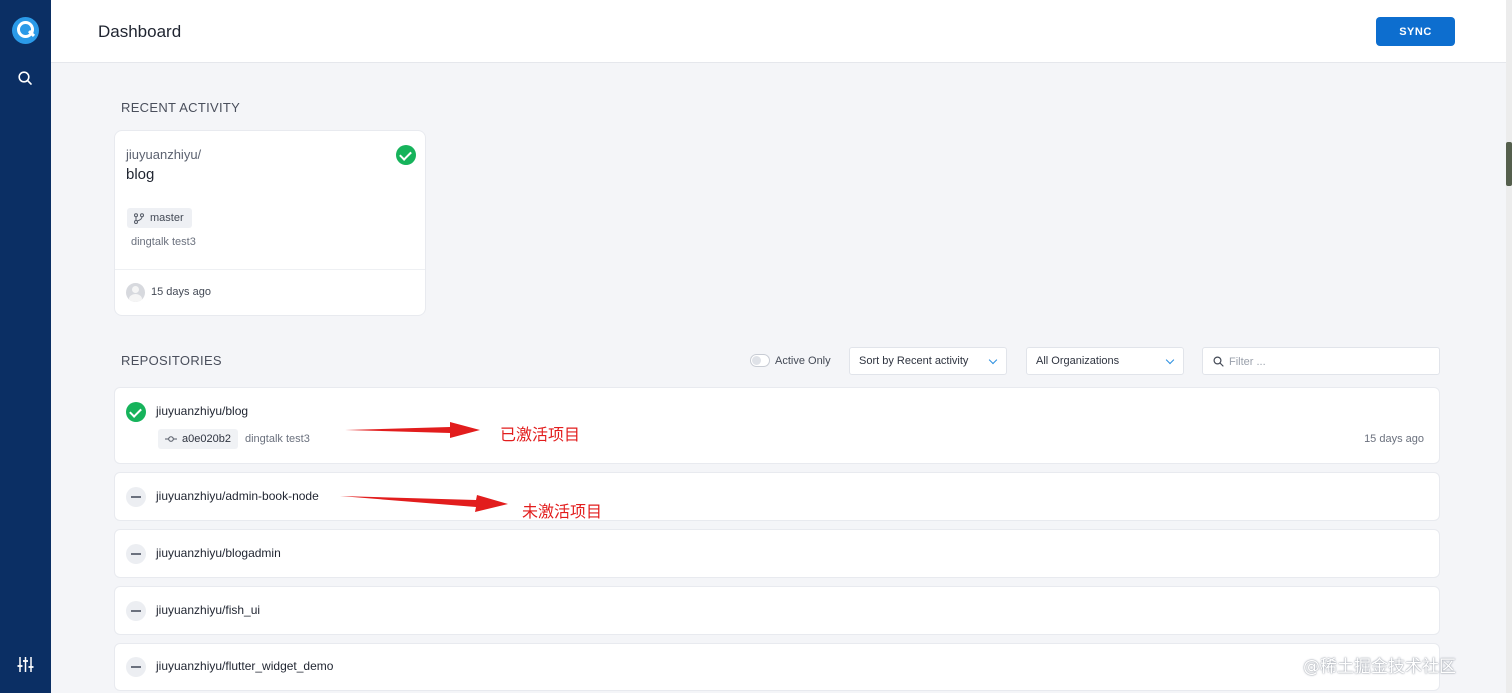  I want to click on repo-name: jiuyuanzhiyu/blogadmin, so click(218, 553).